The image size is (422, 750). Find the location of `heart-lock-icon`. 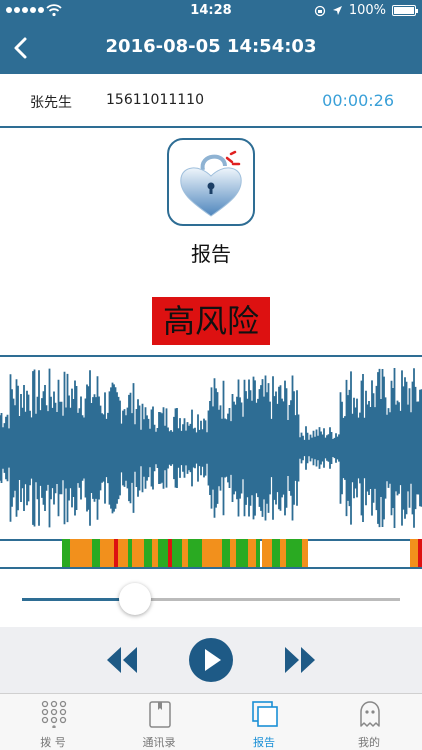

heart-lock-icon is located at coordinates (211, 183).